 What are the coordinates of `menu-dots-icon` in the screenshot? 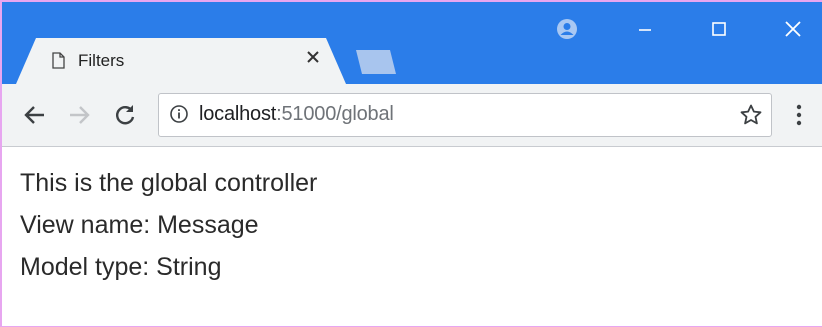 It's located at (799, 115).